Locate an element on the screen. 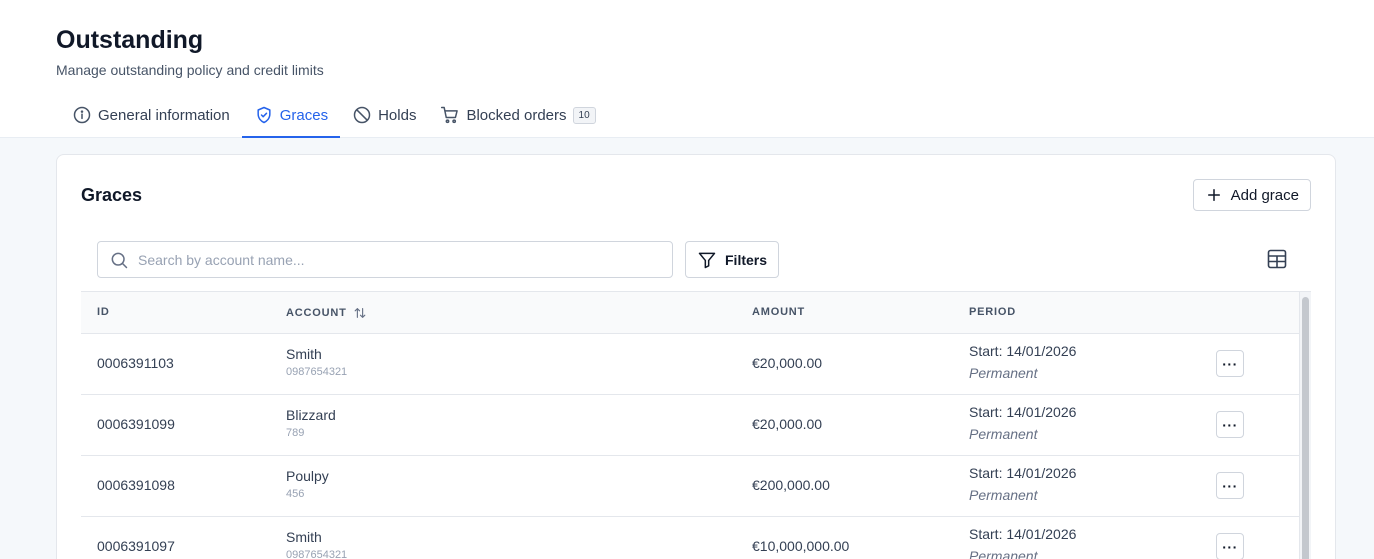  column-header-amount: AMOUNT is located at coordinates (778, 312).